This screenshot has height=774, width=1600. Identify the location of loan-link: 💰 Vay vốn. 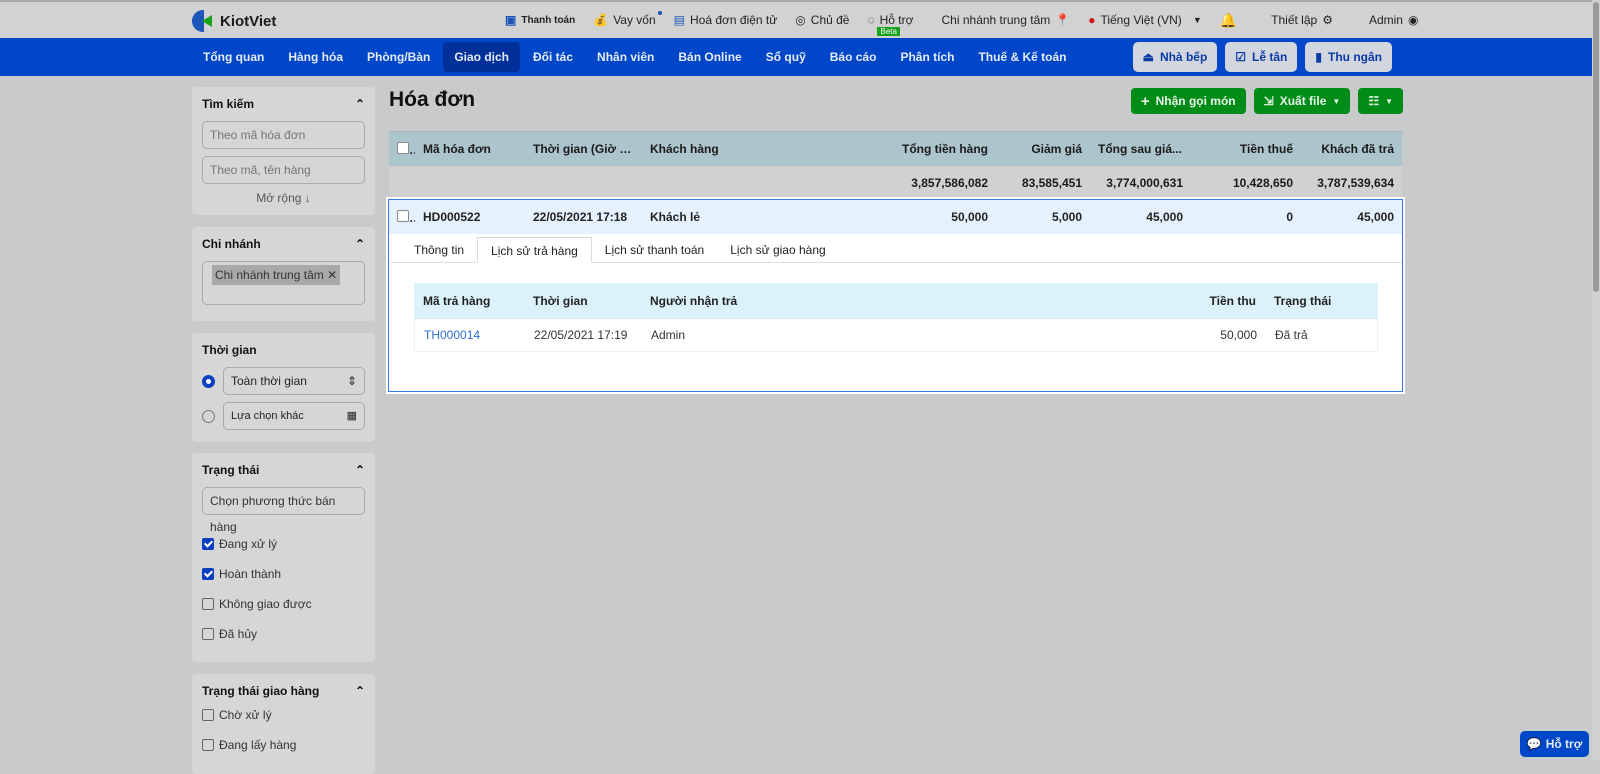
(627, 19).